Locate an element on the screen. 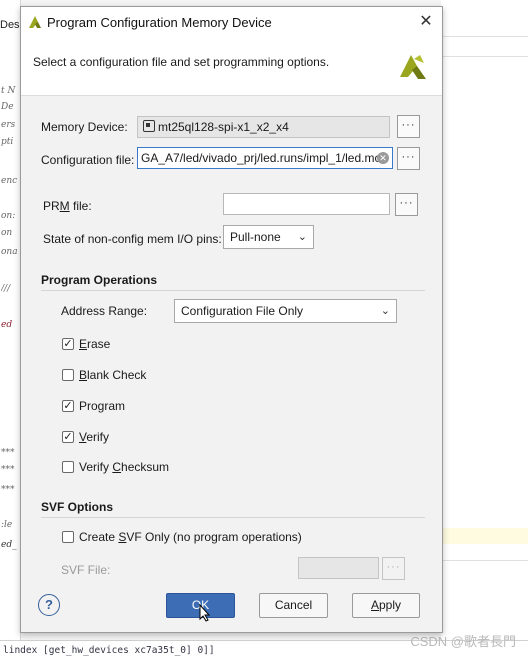 The image size is (528, 659). svf-options-heading: SVF Options is located at coordinates (77, 507).